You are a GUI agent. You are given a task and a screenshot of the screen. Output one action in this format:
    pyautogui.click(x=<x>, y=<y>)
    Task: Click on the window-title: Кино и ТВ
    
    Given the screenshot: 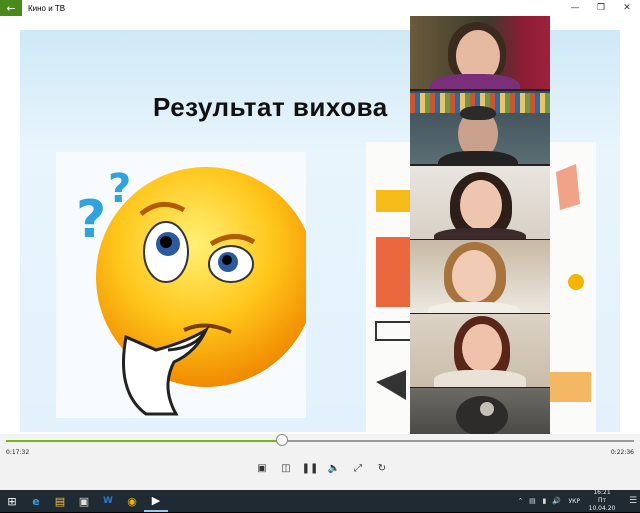 What is the action you would take?
    pyautogui.click(x=47, y=8)
    